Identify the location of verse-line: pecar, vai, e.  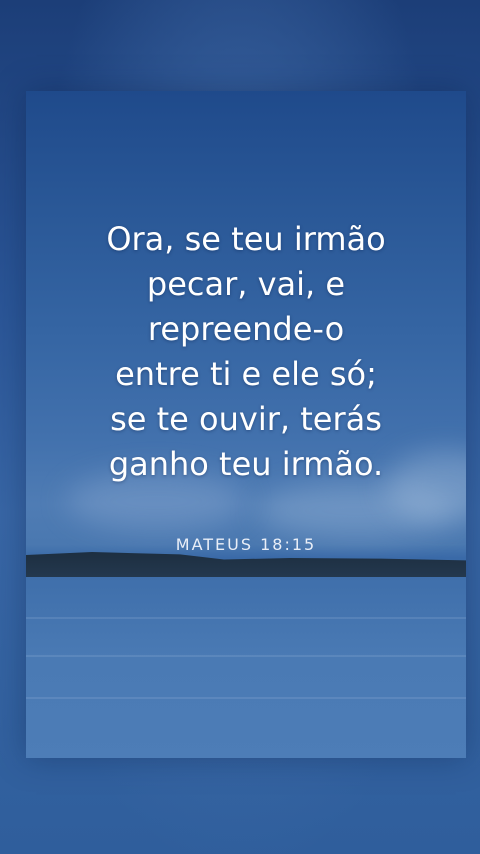
(246, 284).